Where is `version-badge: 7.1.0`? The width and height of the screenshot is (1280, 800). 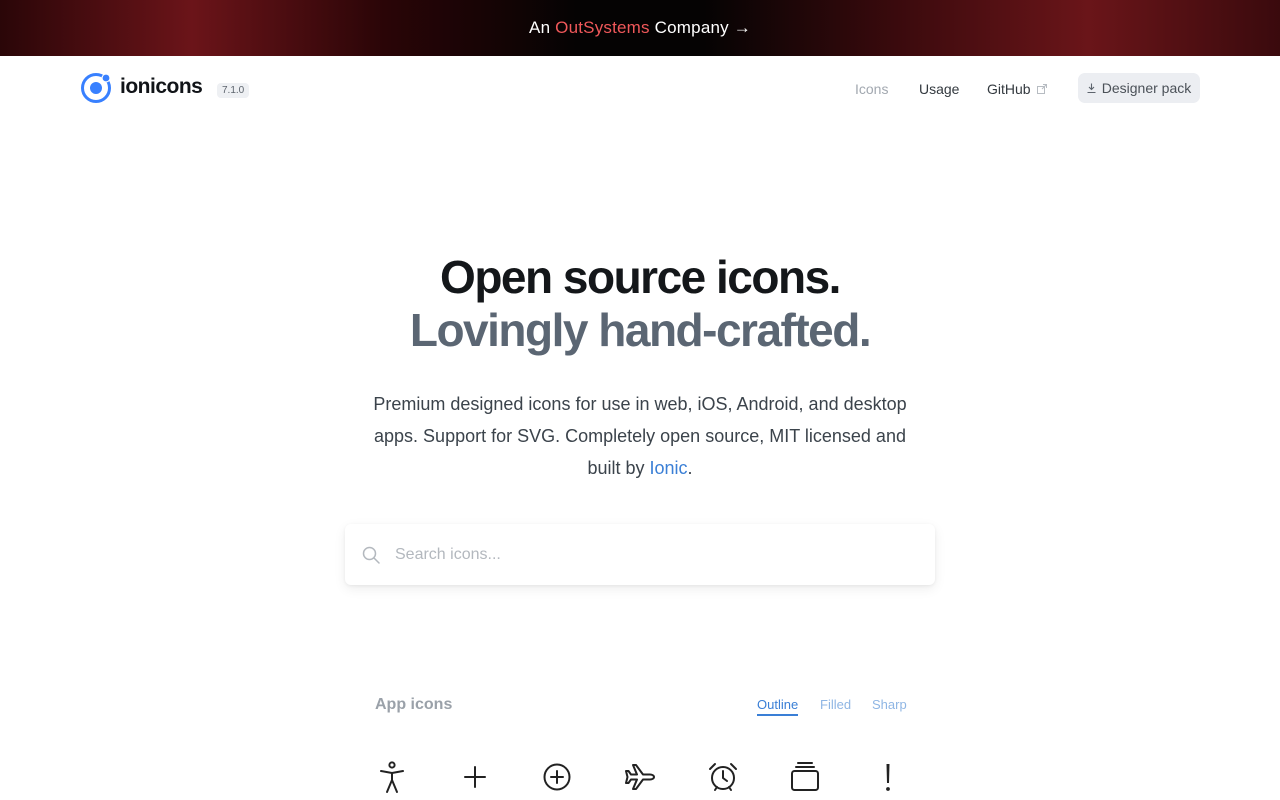 version-badge: 7.1.0 is located at coordinates (233, 90).